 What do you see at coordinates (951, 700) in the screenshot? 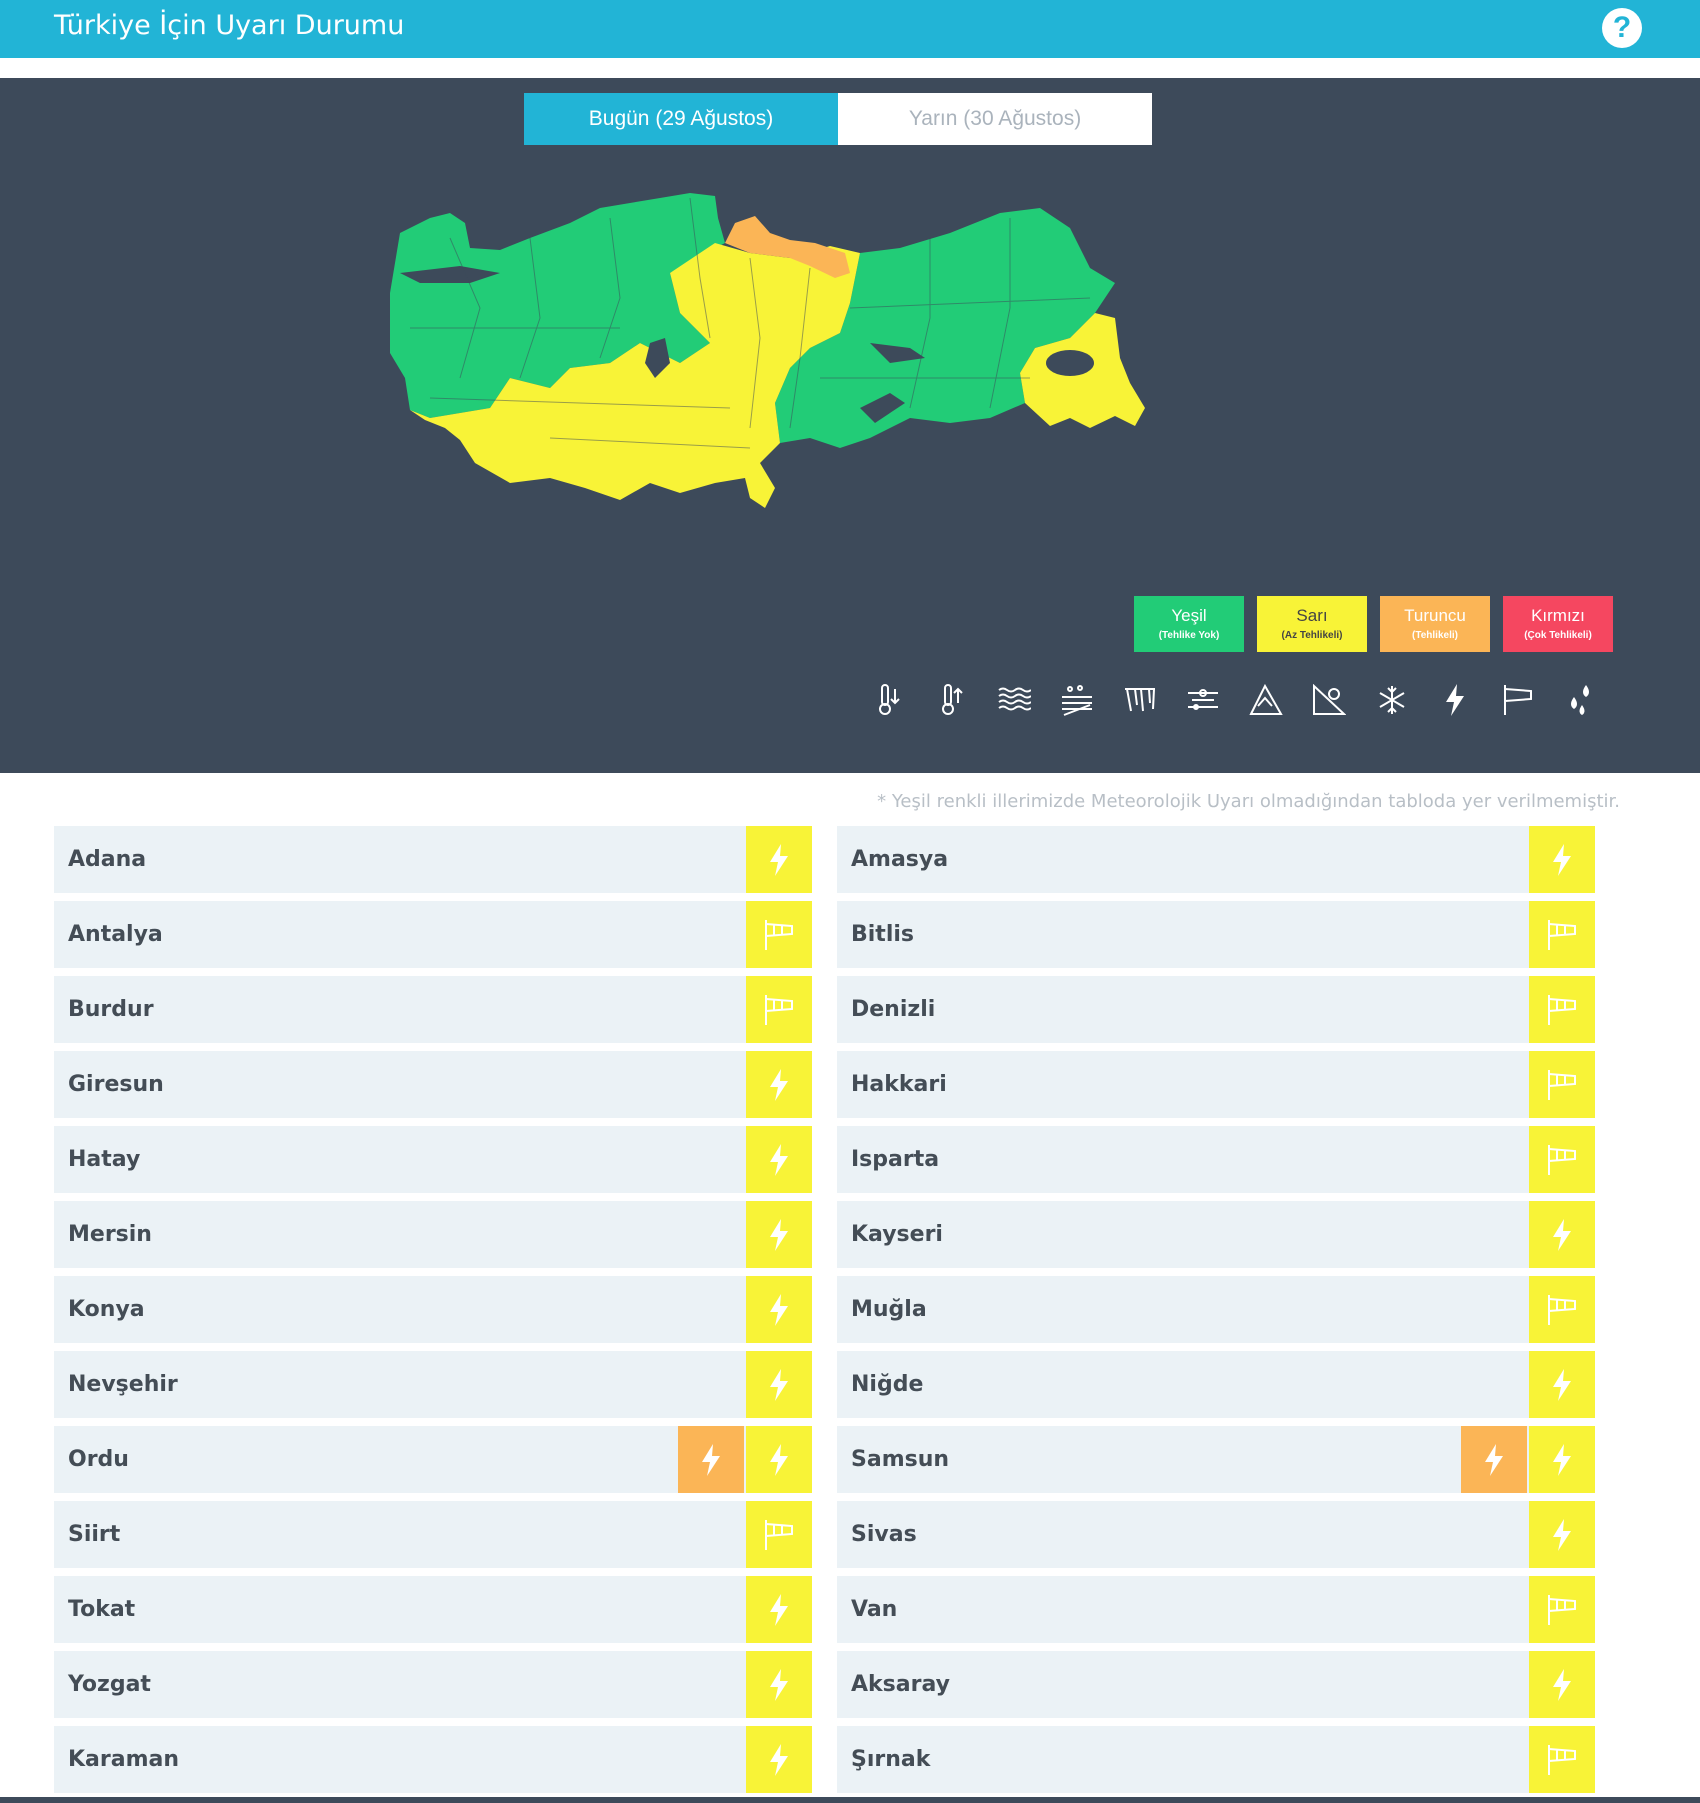
I see `heat-icon` at bounding box center [951, 700].